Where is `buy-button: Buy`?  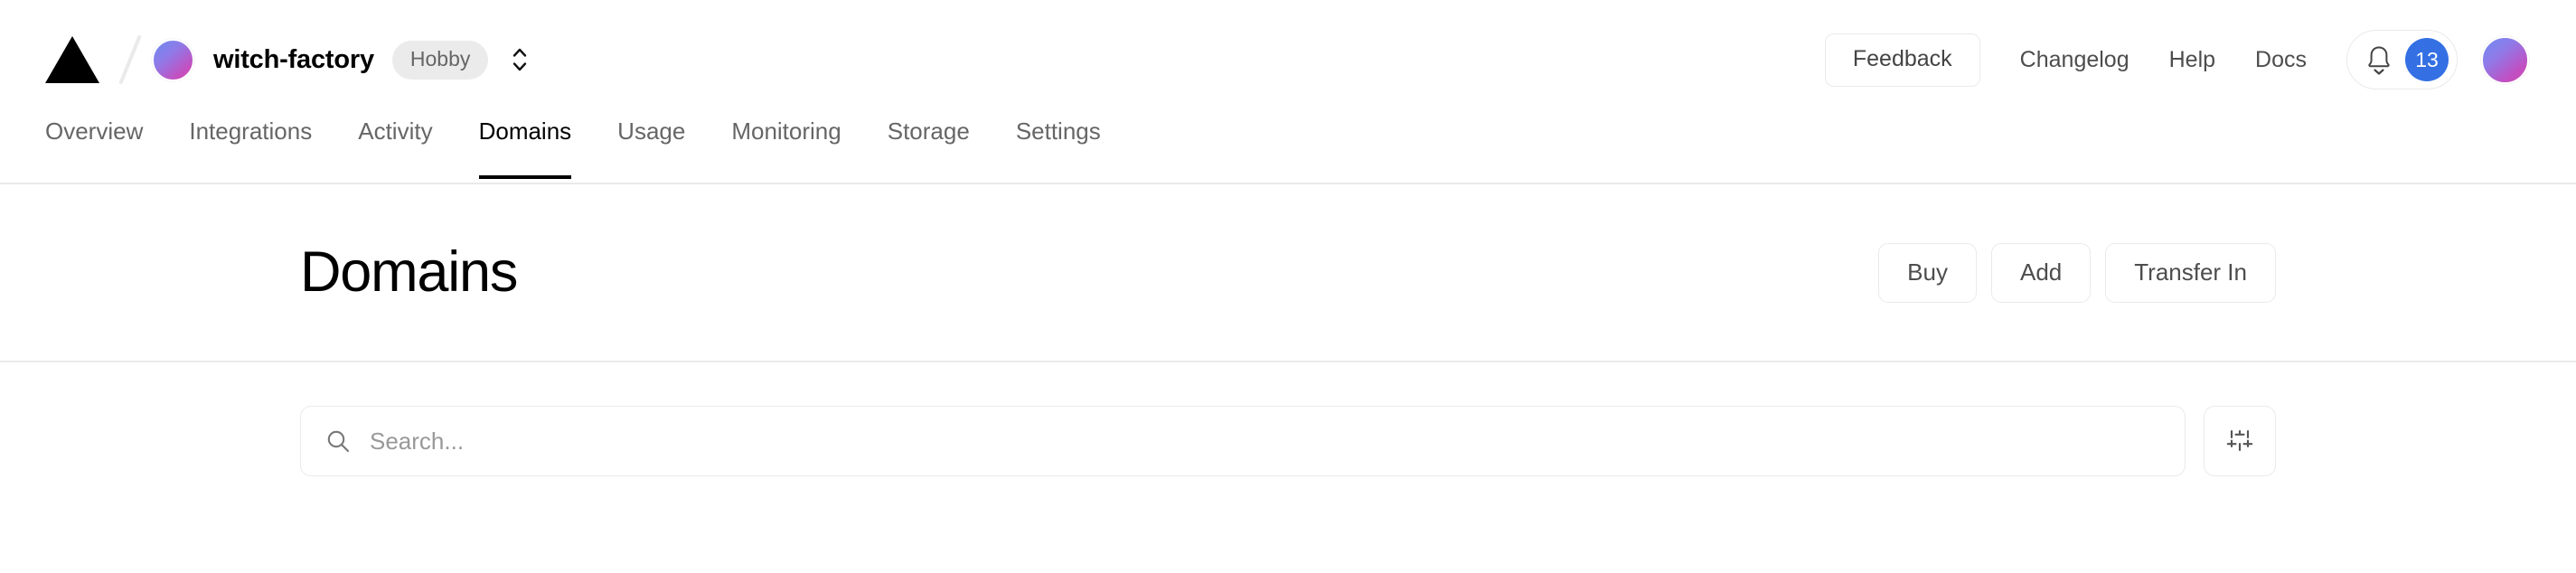 buy-button: Buy is located at coordinates (1928, 273).